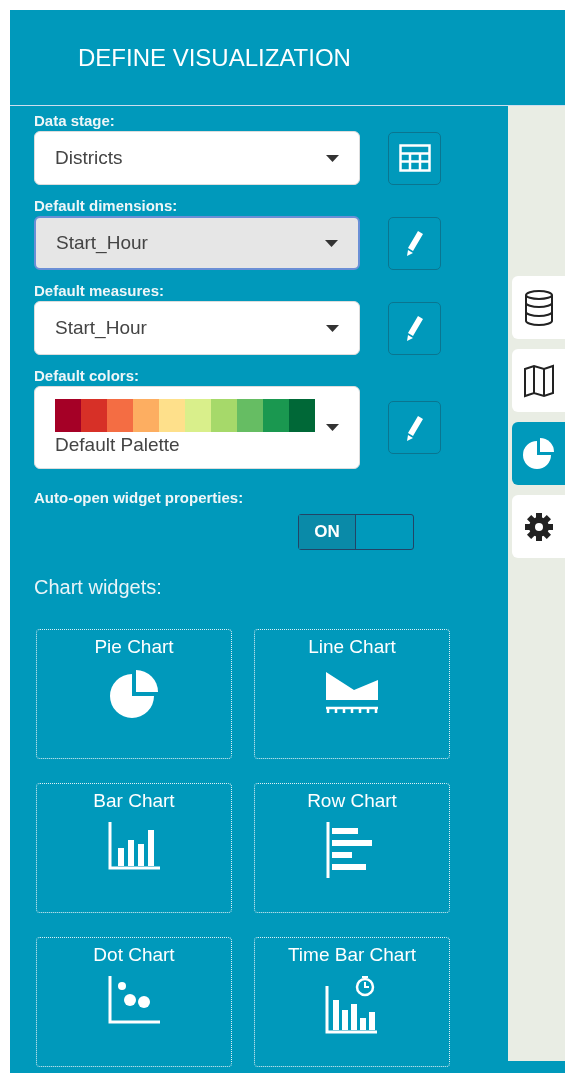 This screenshot has width=565, height=1073. I want to click on database-icon, so click(538, 307).